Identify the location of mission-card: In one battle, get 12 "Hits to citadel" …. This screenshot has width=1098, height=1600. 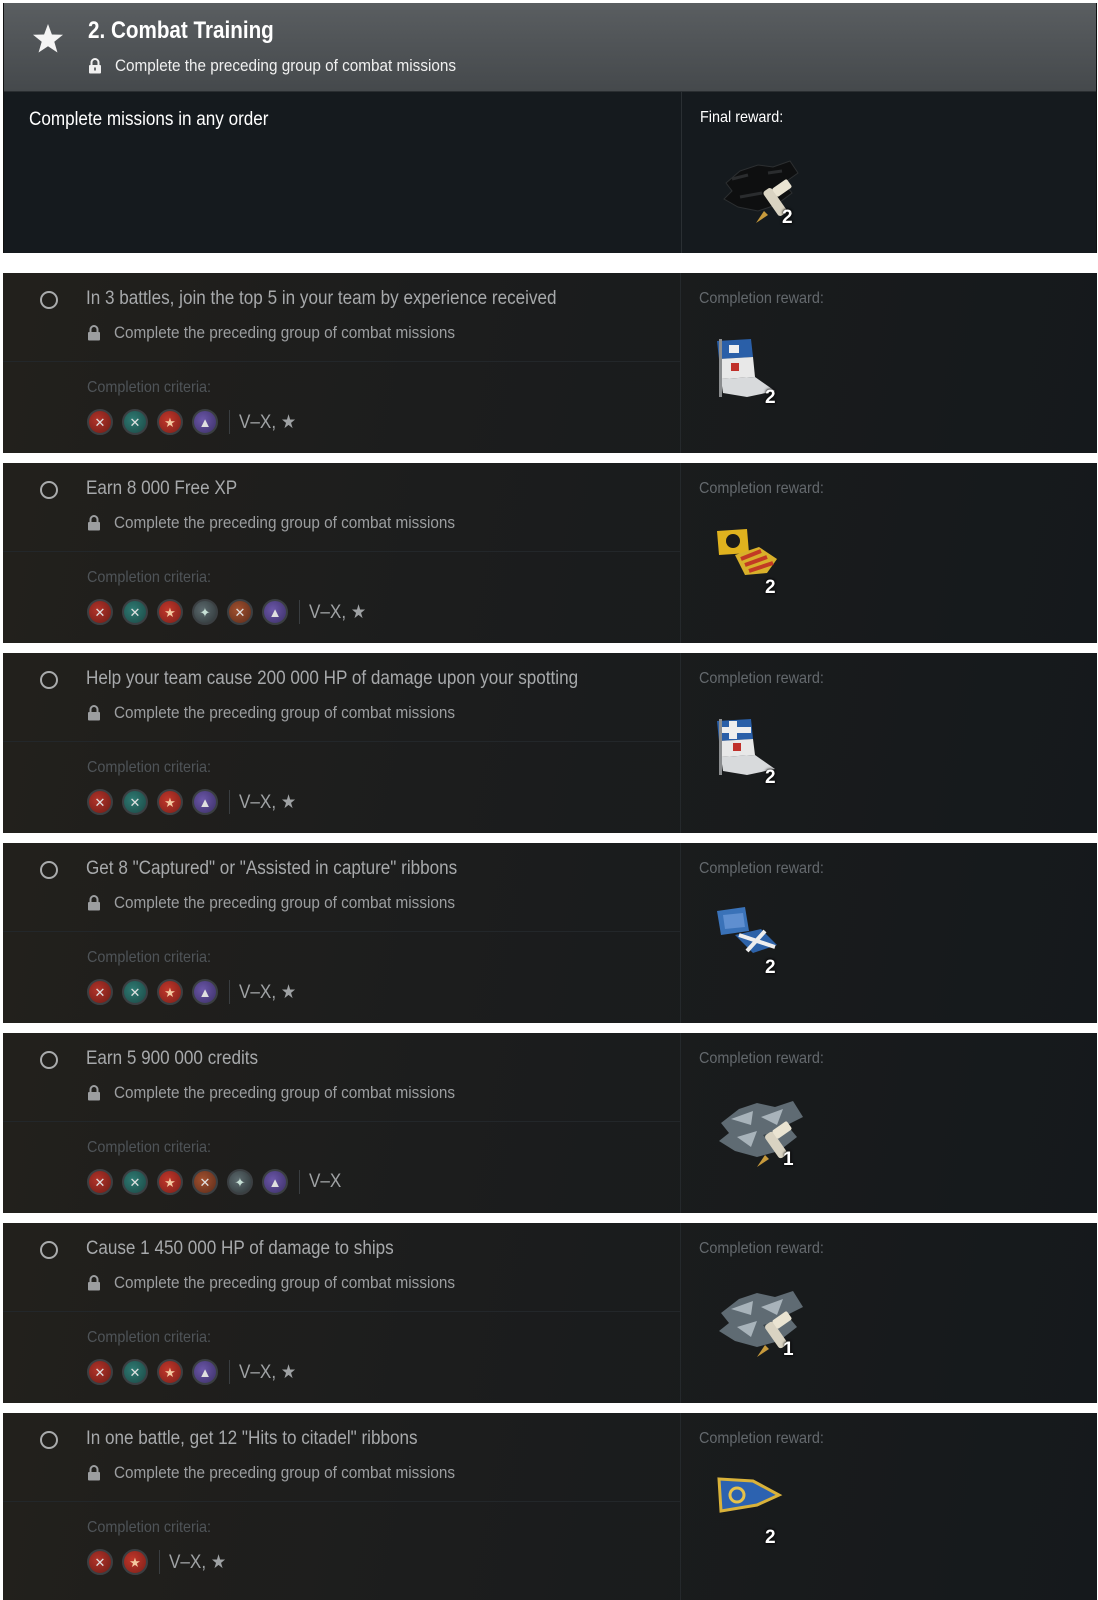
(550, 1506).